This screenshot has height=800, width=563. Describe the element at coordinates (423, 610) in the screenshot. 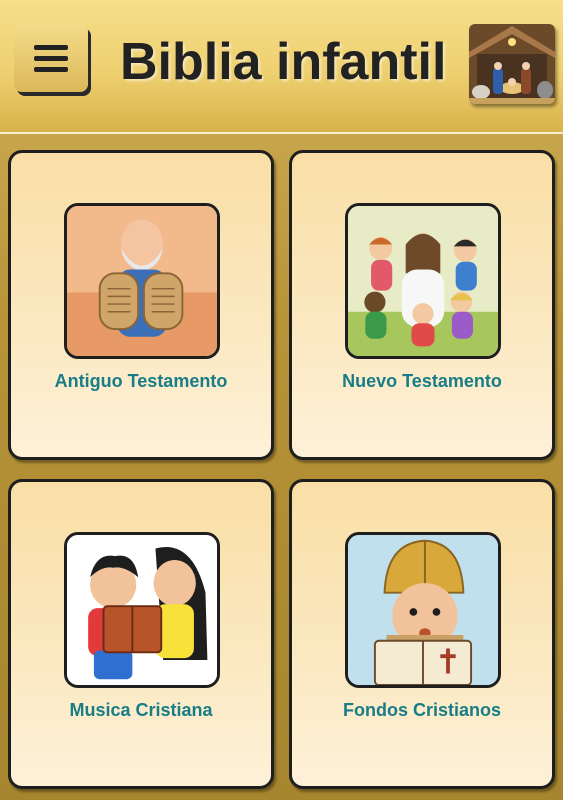

I see `soldier-reading-image` at that location.